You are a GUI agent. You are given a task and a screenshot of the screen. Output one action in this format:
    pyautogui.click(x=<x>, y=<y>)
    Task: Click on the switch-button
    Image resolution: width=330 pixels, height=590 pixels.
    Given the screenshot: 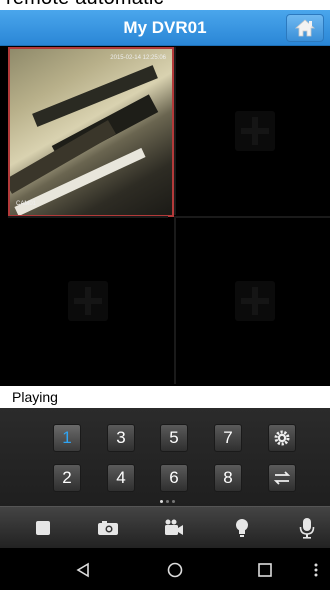 What is the action you would take?
    pyautogui.click(x=282, y=478)
    